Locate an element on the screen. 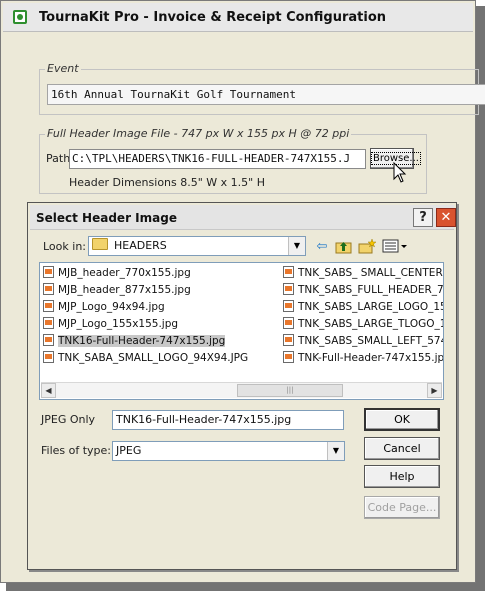 Image resolution: width=485 pixels, height=591 pixels. mouse-pointer-icon is located at coordinates (400, 172).